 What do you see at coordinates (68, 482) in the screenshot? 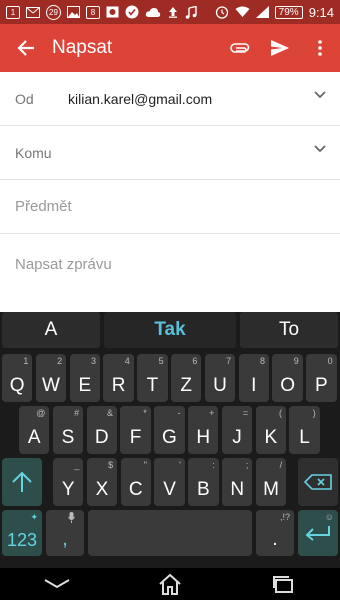
I see `key-y: _ Y` at bounding box center [68, 482].